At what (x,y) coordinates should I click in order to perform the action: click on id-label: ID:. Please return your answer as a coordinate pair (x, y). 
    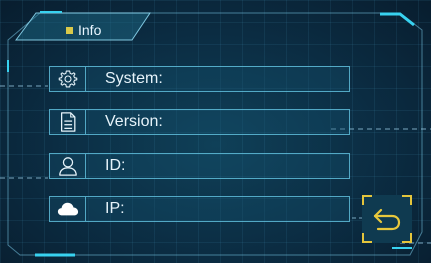
    Looking at the image, I should click on (115, 165).